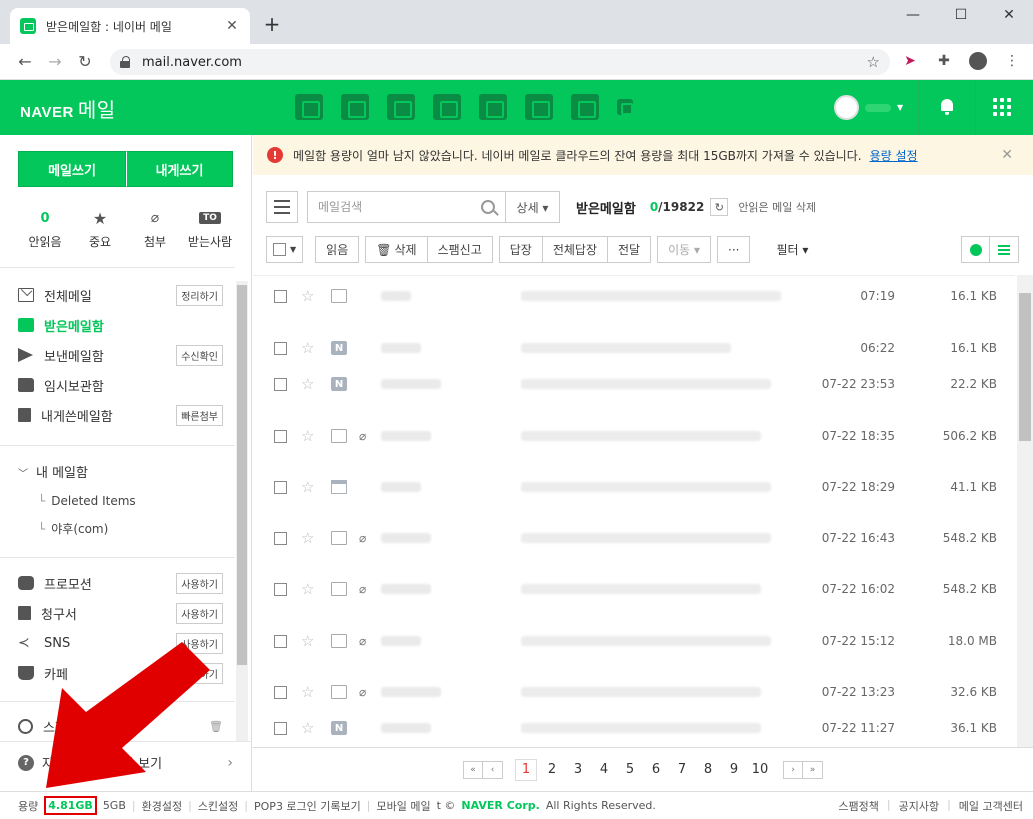 The width and height of the screenshot is (1033, 819). I want to click on puzzle-extensions-icon: ✚, so click(944, 61).